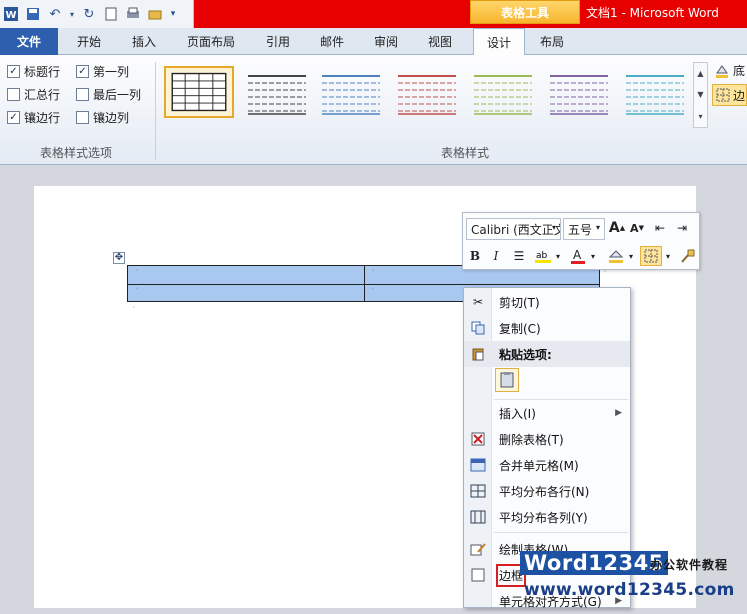 The image size is (747, 614). I want to click on menu-item-insert: 插入(I) ▶, so click(547, 413).